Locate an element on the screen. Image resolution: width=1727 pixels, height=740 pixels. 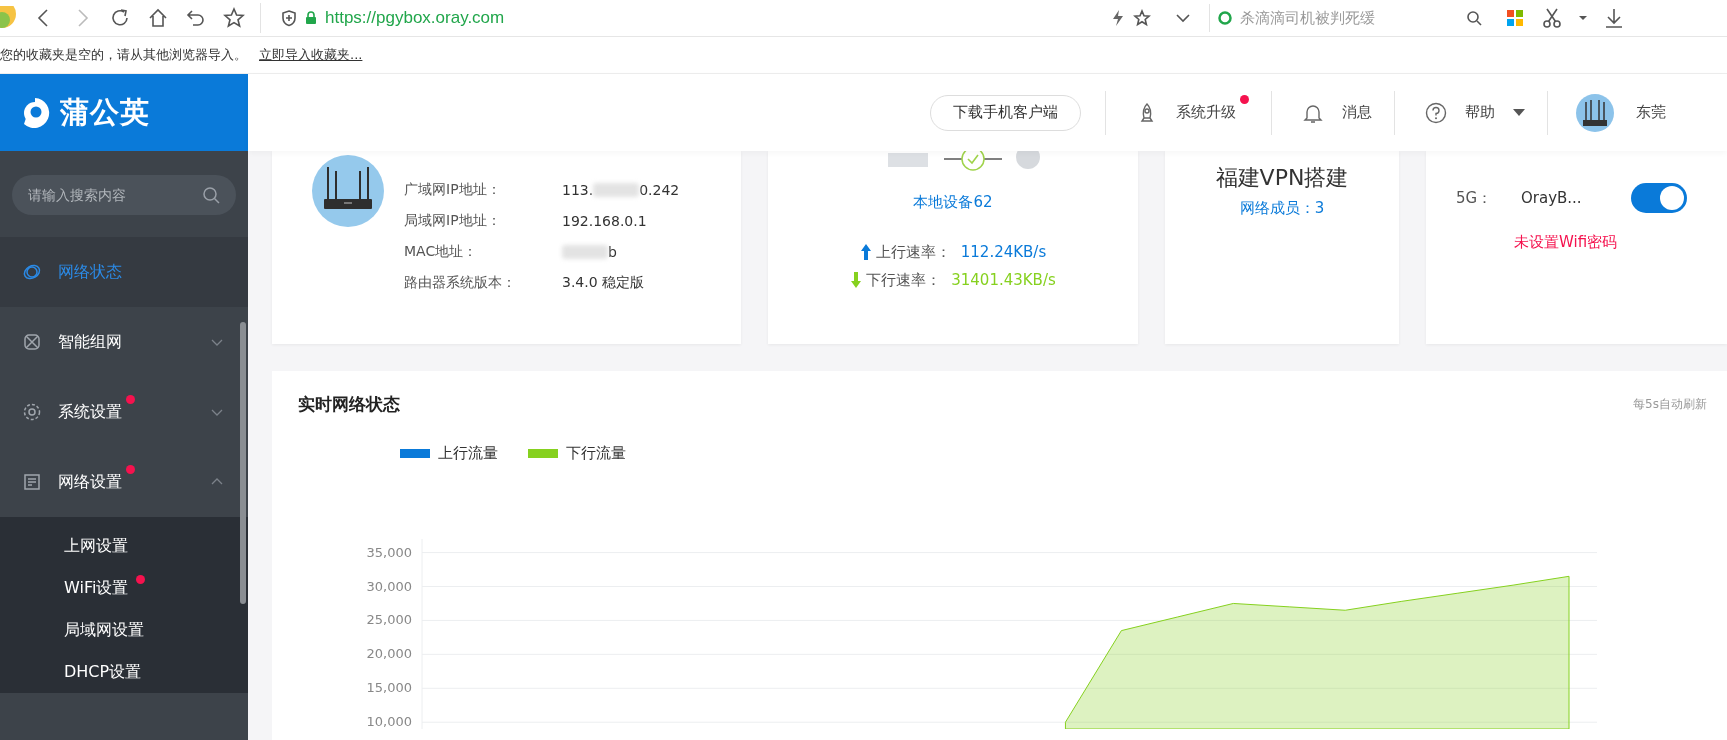
axis-tick-label: 25,000 is located at coordinates (389, 620).